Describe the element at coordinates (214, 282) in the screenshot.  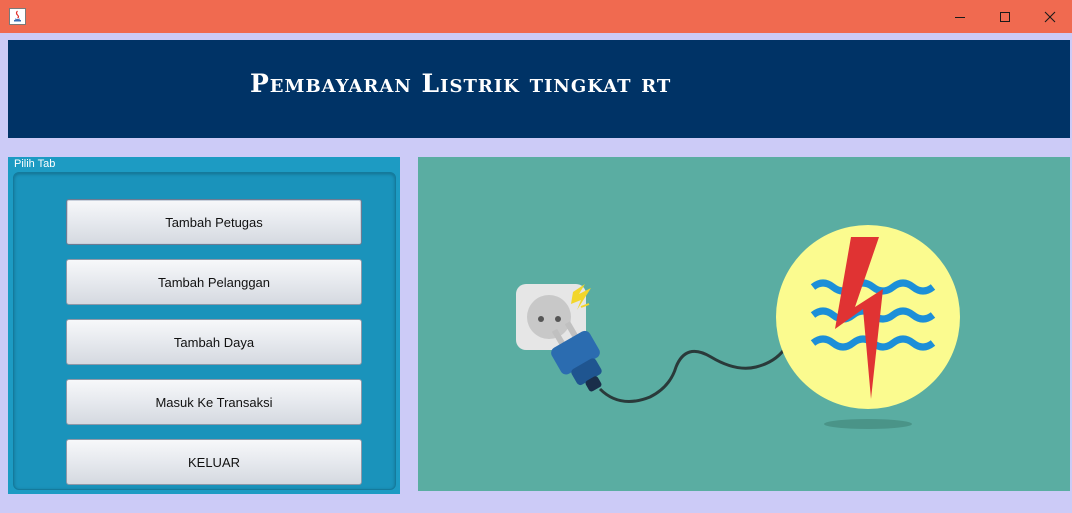
I see `tambah-pelanggan-button: Tambah Pelanggan` at that location.